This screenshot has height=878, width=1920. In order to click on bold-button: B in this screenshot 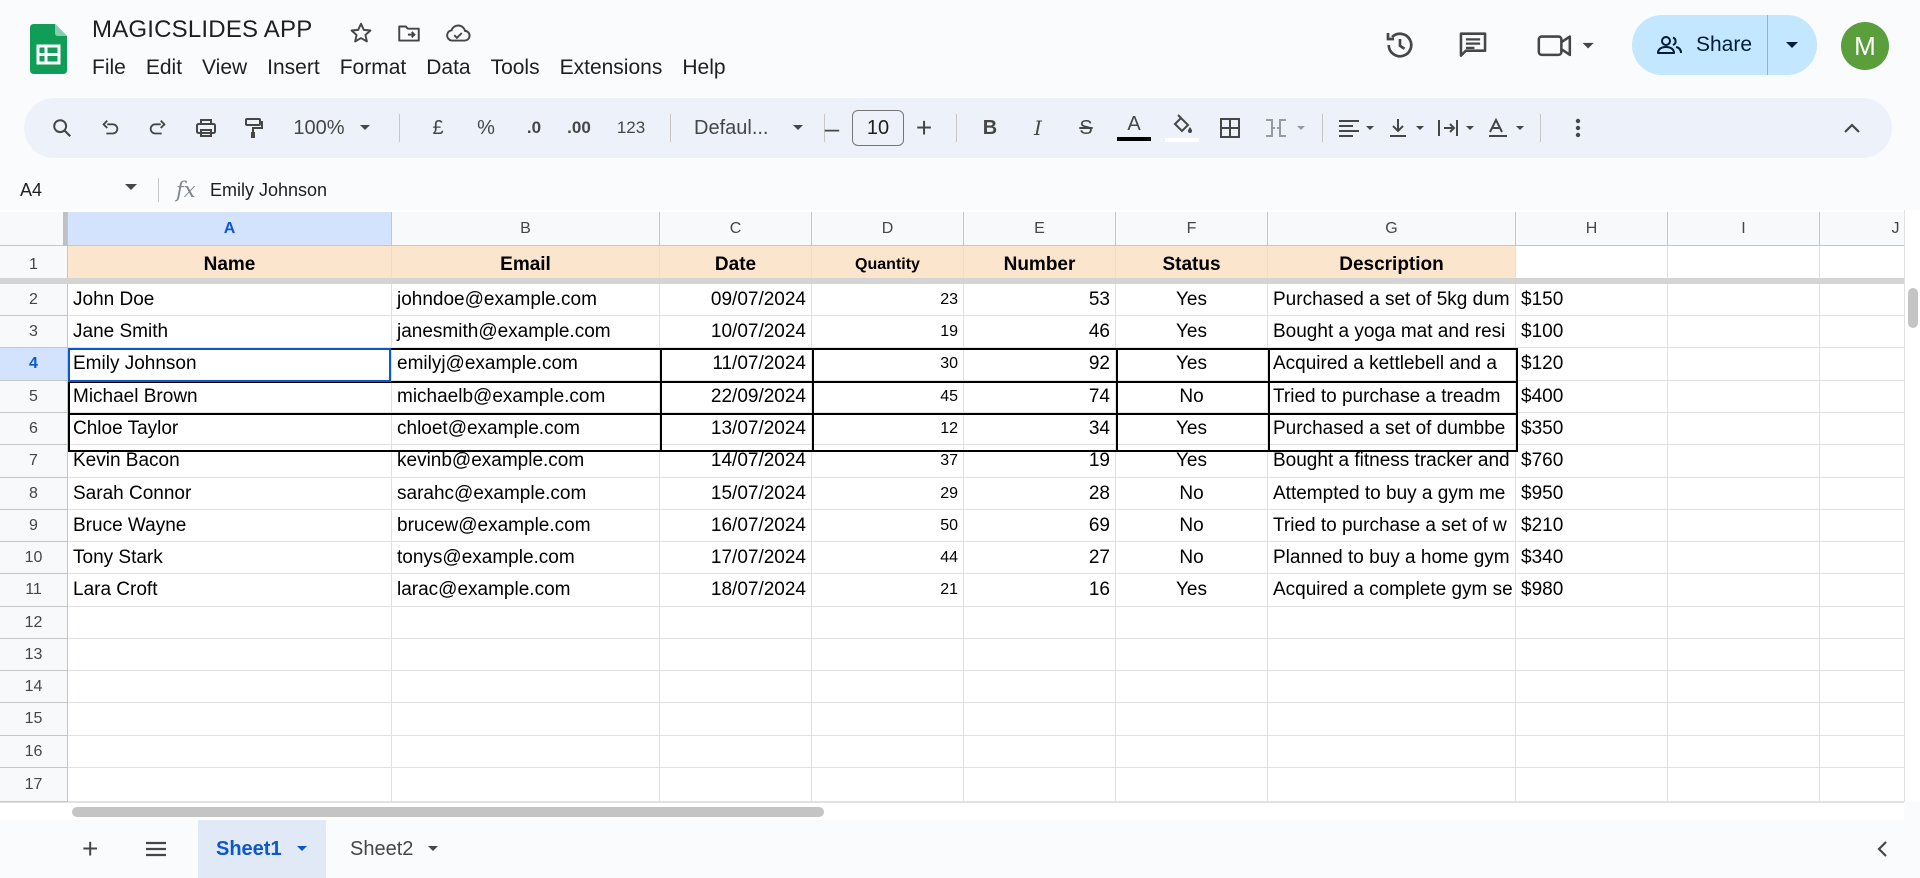, I will do `click(990, 128)`.